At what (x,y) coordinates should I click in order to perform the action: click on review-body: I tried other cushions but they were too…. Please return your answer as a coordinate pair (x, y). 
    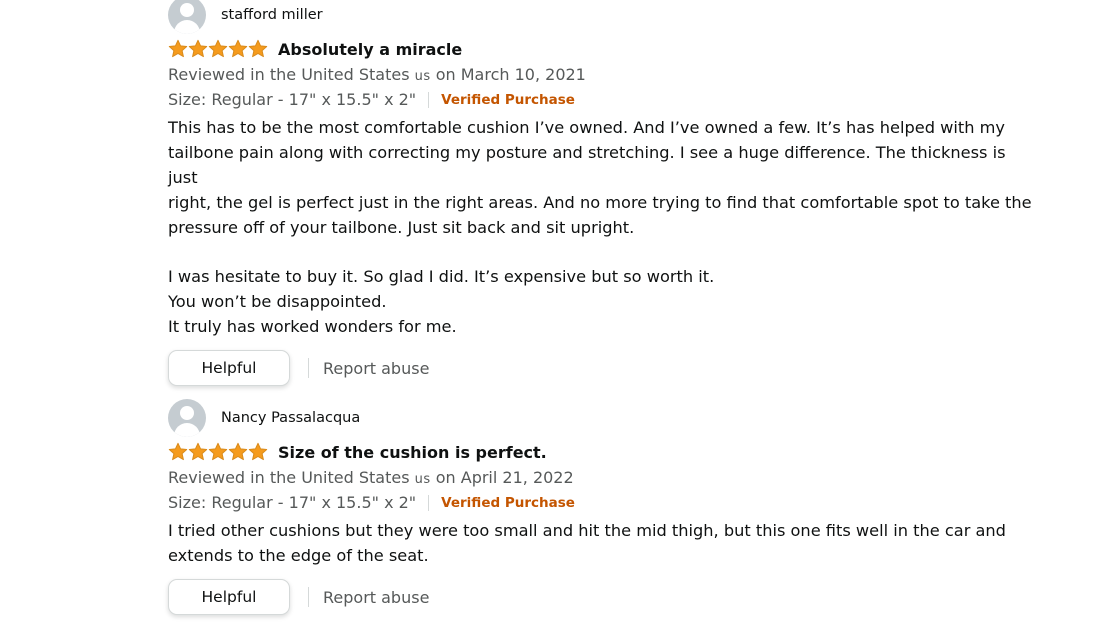
    Looking at the image, I should click on (587, 543).